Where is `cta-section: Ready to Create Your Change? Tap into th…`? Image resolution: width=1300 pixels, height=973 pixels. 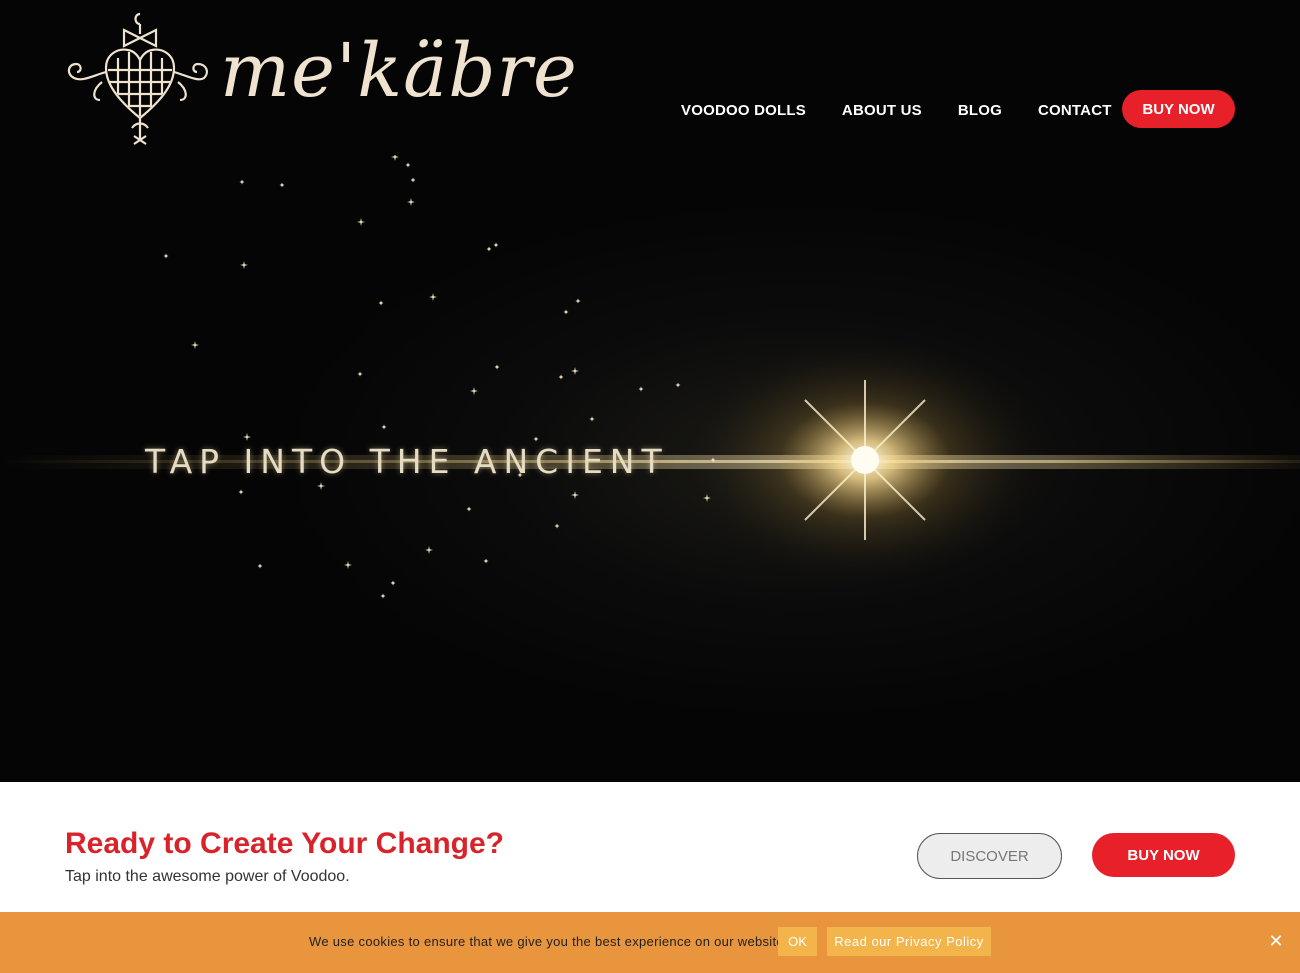 cta-section: Ready to Create Your Change? Tap into th… is located at coordinates (650, 847).